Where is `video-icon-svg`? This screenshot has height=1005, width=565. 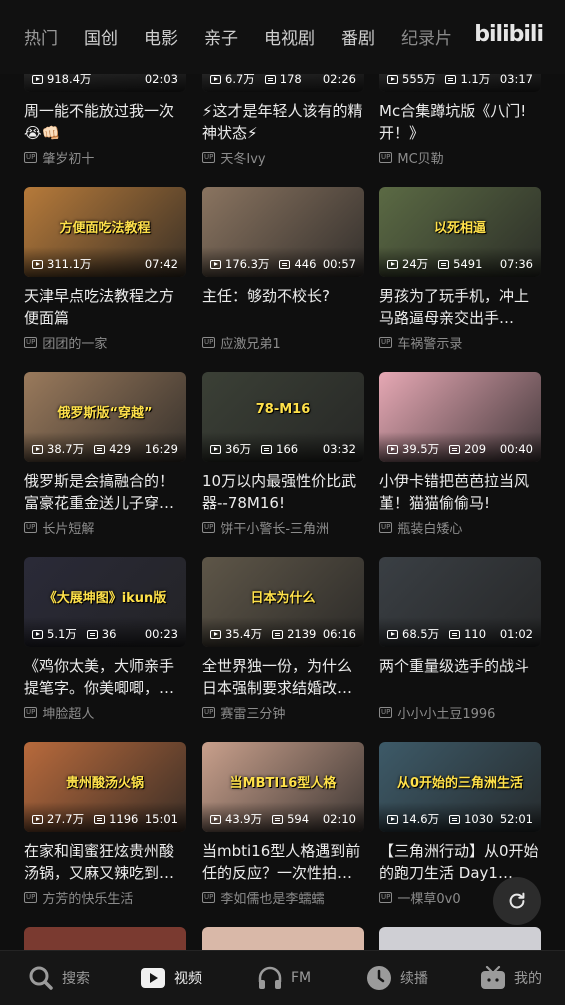 video-icon-svg is located at coordinates (153, 978).